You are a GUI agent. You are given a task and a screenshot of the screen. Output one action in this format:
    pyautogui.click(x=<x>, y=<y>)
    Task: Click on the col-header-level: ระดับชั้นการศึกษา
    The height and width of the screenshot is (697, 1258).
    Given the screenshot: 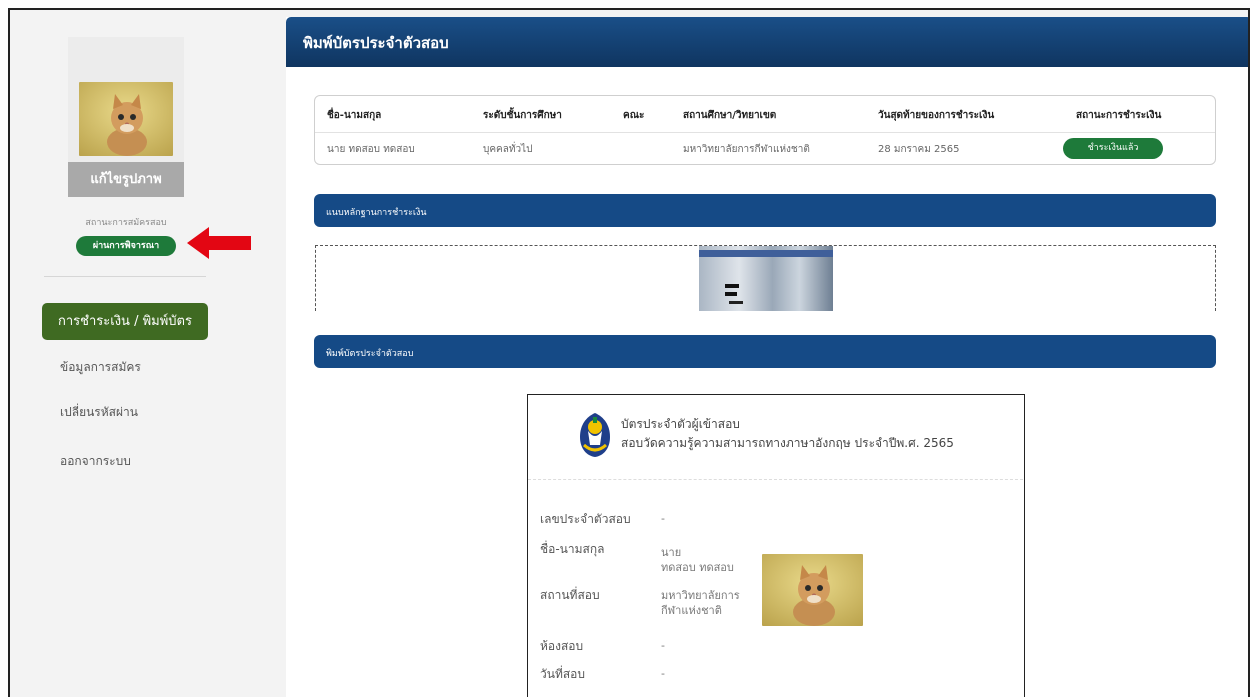 What is the action you would take?
    pyautogui.click(x=522, y=115)
    